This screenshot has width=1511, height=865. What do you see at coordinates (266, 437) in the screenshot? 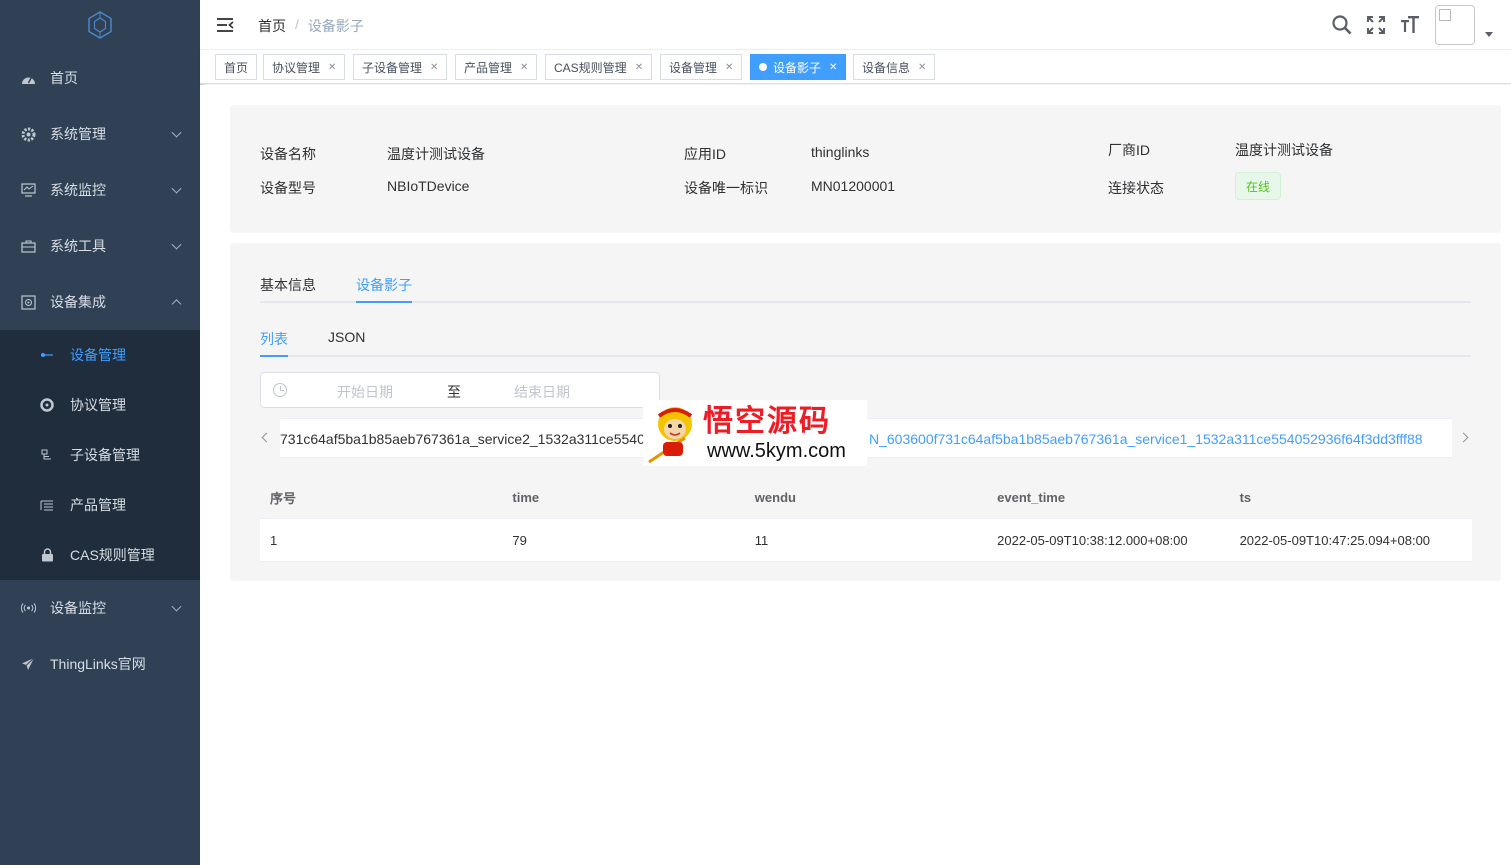
I see `chevron-left-icon` at bounding box center [266, 437].